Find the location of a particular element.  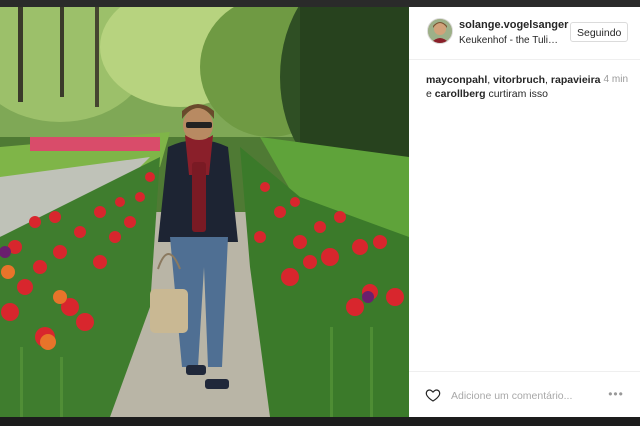

heart-icon is located at coordinates (433, 395).